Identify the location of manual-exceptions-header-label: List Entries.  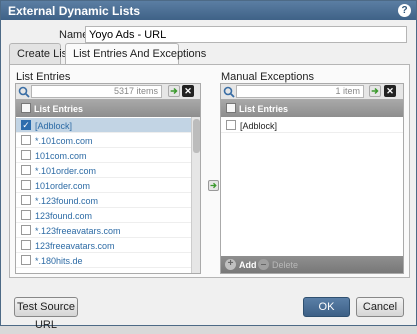
(264, 109).